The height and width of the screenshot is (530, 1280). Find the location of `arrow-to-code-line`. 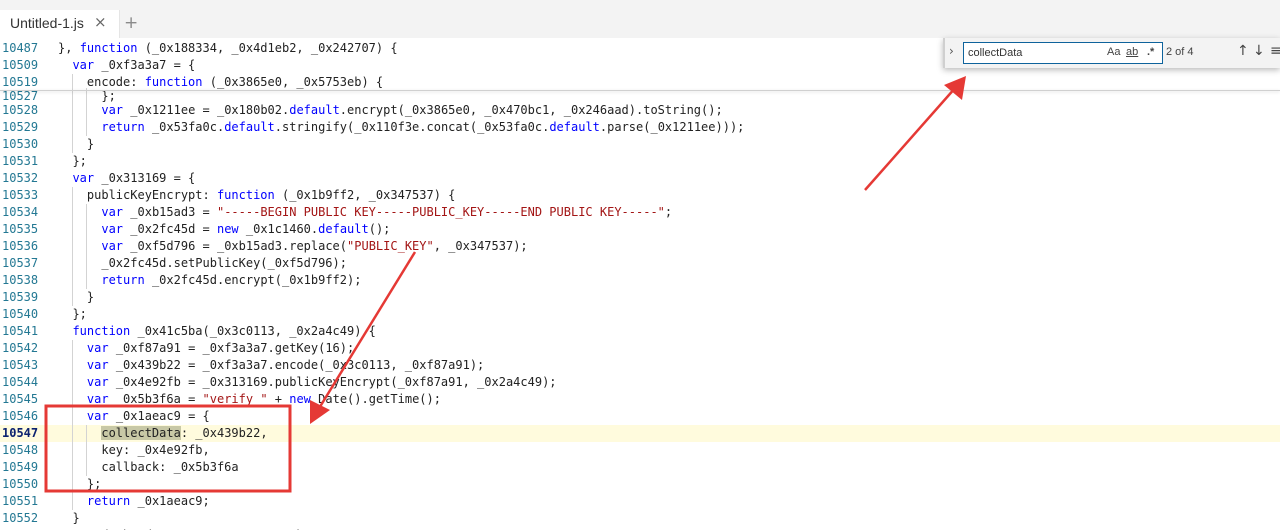

arrow-to-code-line is located at coordinates (366, 331).